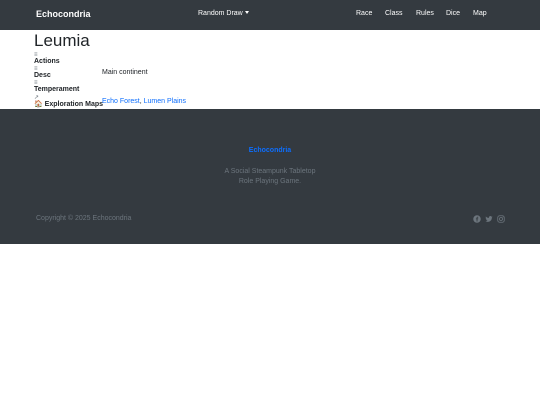 The image size is (540, 405). I want to click on desc-label: Desc, so click(42, 75).